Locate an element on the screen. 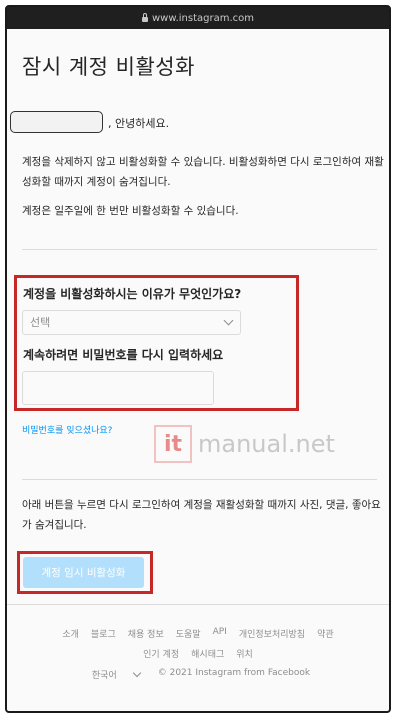 This screenshot has height=721, width=400. watermark: it manual.net is located at coordinates (244, 444).